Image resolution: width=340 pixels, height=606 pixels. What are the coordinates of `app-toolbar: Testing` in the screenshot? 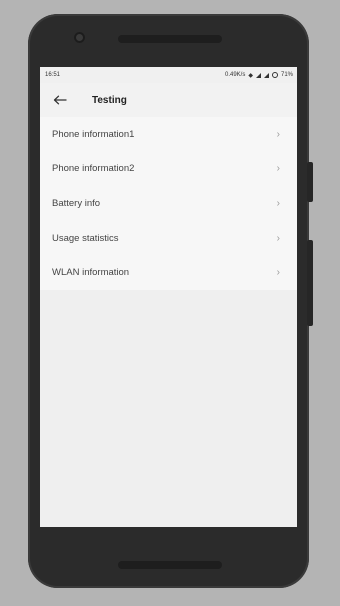 It's located at (168, 100).